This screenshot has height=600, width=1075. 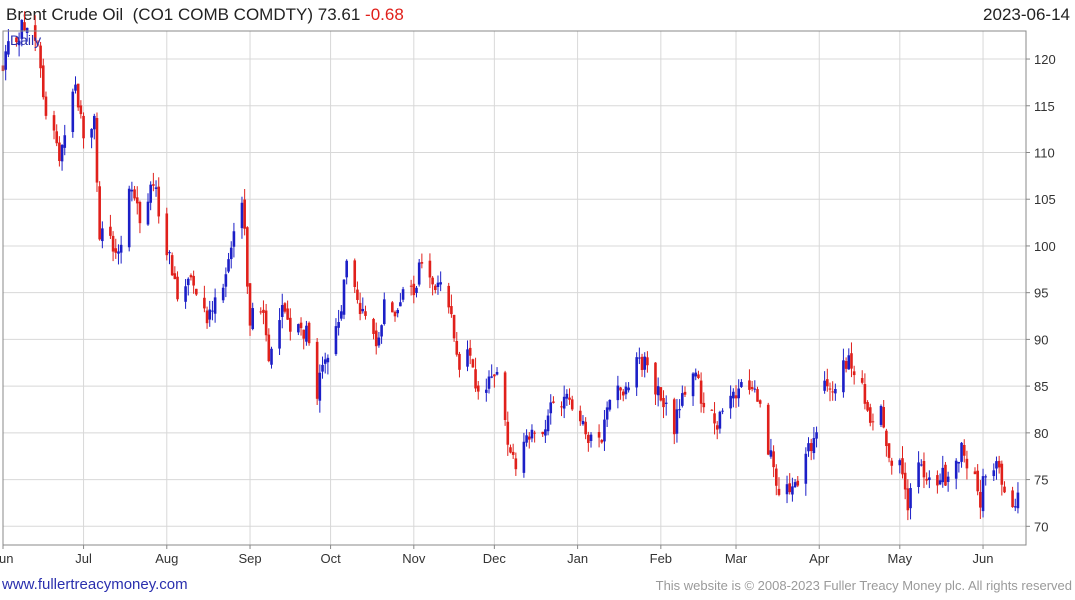 I want to click on x-axis: Jun Jul Aug Sep Oct Nov Dec Jan Feb Mar Apr May Jun, so click(x=497, y=555).